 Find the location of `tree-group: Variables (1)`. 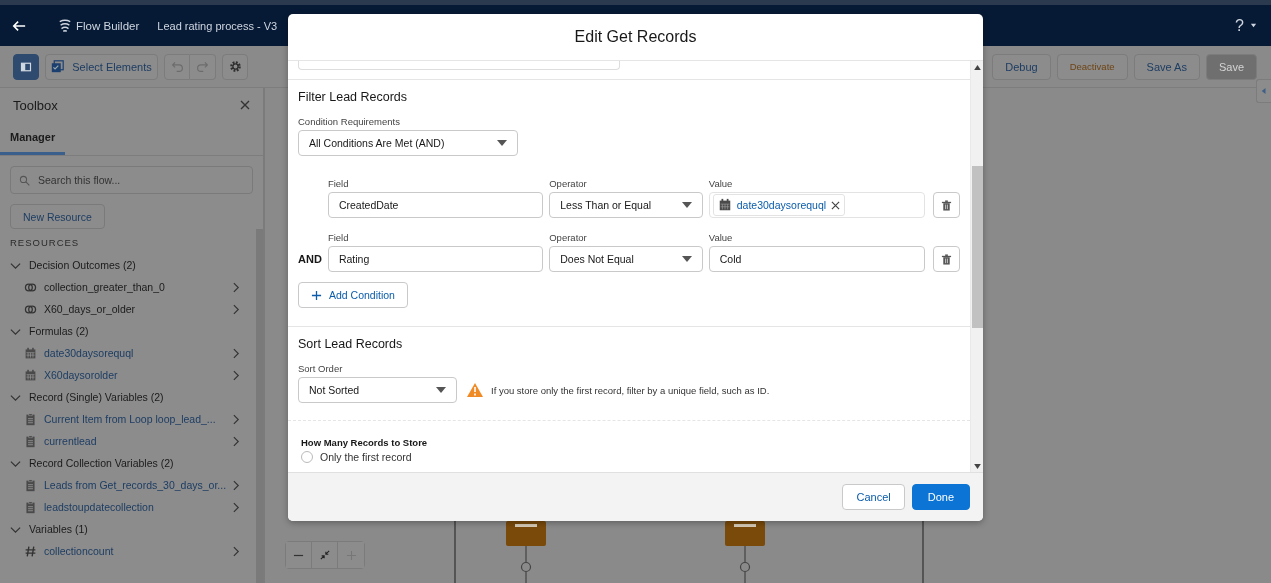

tree-group: Variables (1) is located at coordinates (128, 529).